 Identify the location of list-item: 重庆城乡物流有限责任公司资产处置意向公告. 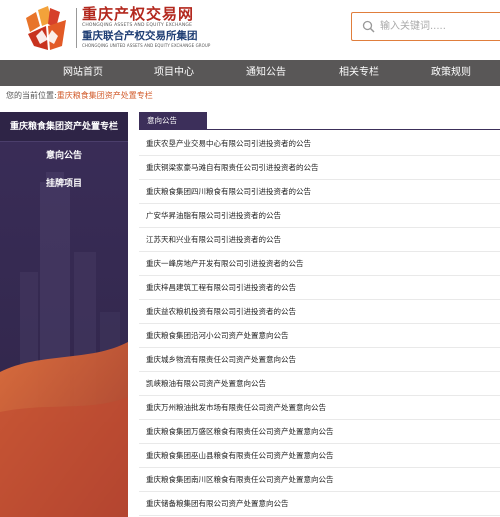
(319, 360).